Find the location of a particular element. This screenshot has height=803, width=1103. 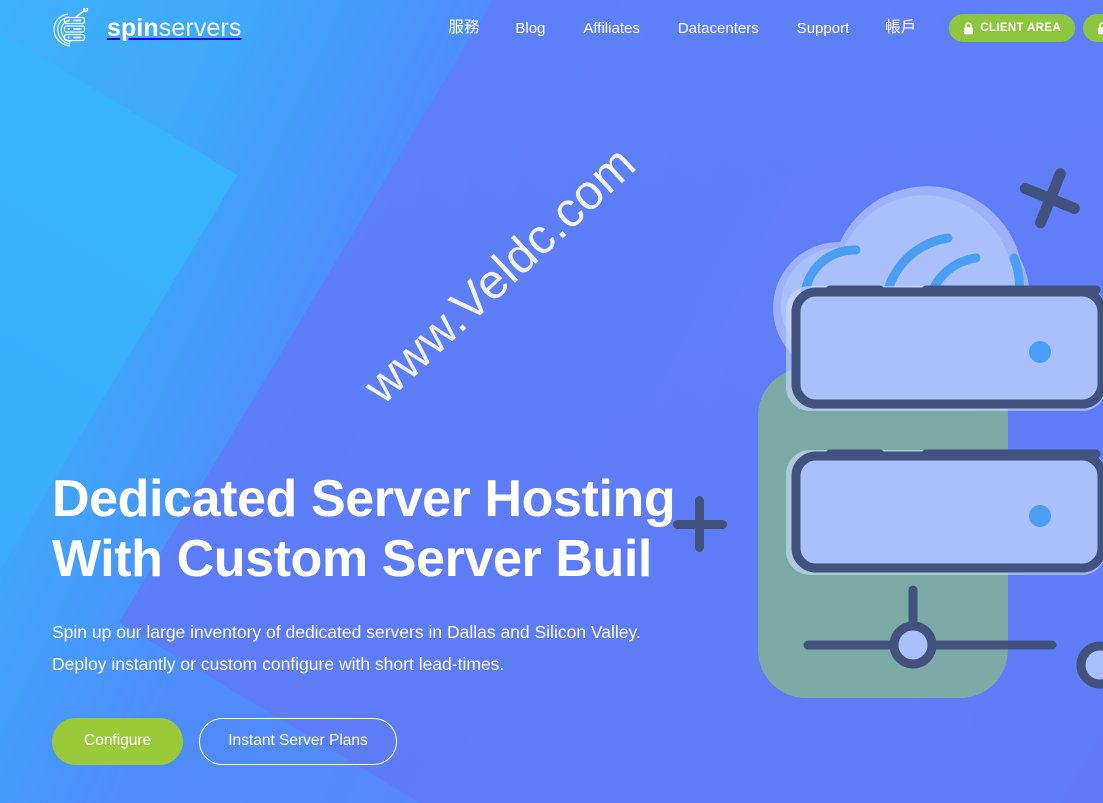

hero-actions: Configure Instant Server Plans is located at coordinates (402, 741).